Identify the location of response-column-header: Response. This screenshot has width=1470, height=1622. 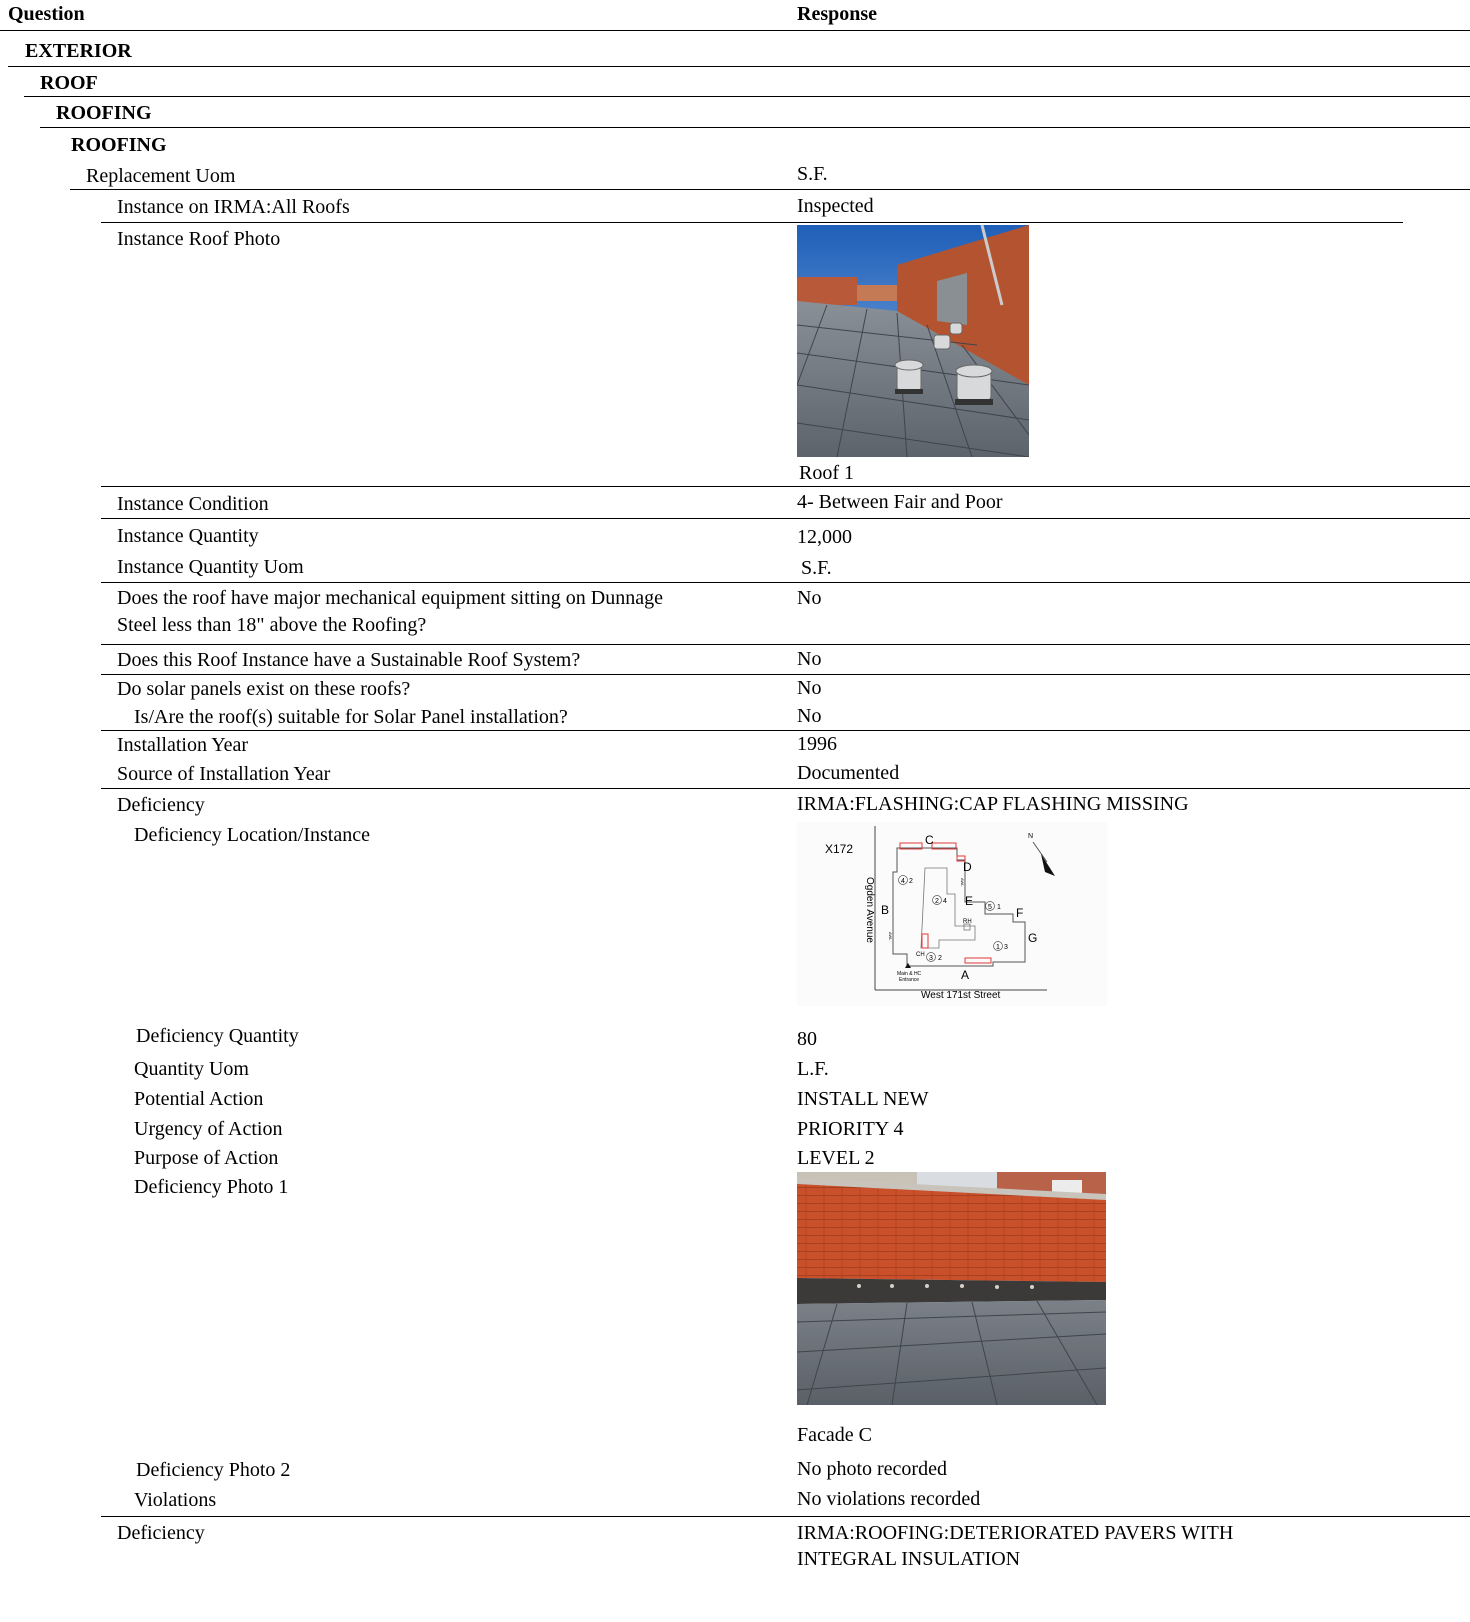
(837, 14).